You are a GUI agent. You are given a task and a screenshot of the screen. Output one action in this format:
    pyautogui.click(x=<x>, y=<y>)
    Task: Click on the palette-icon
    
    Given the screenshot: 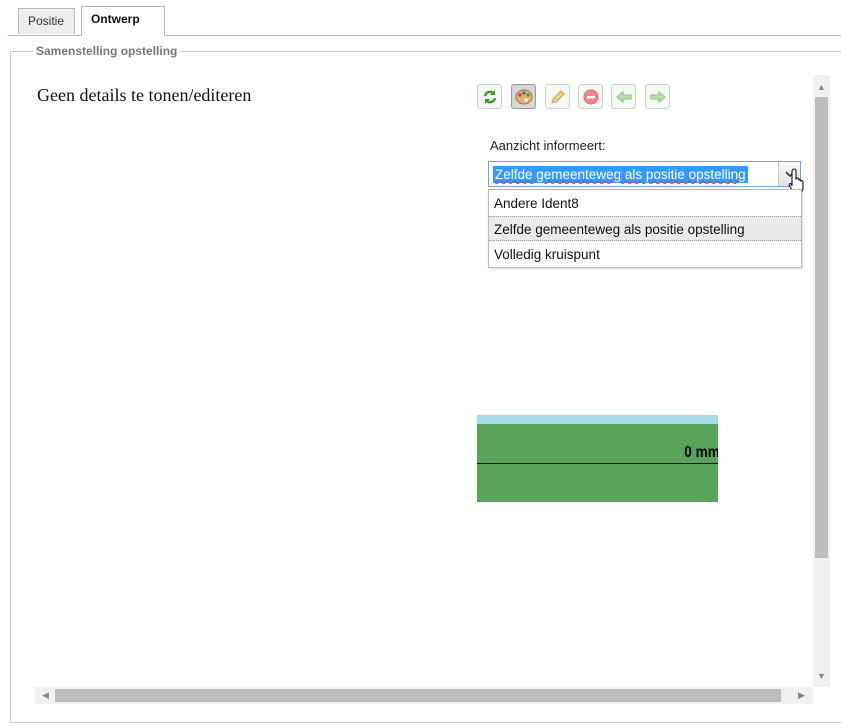 What is the action you would take?
    pyautogui.click(x=523, y=96)
    